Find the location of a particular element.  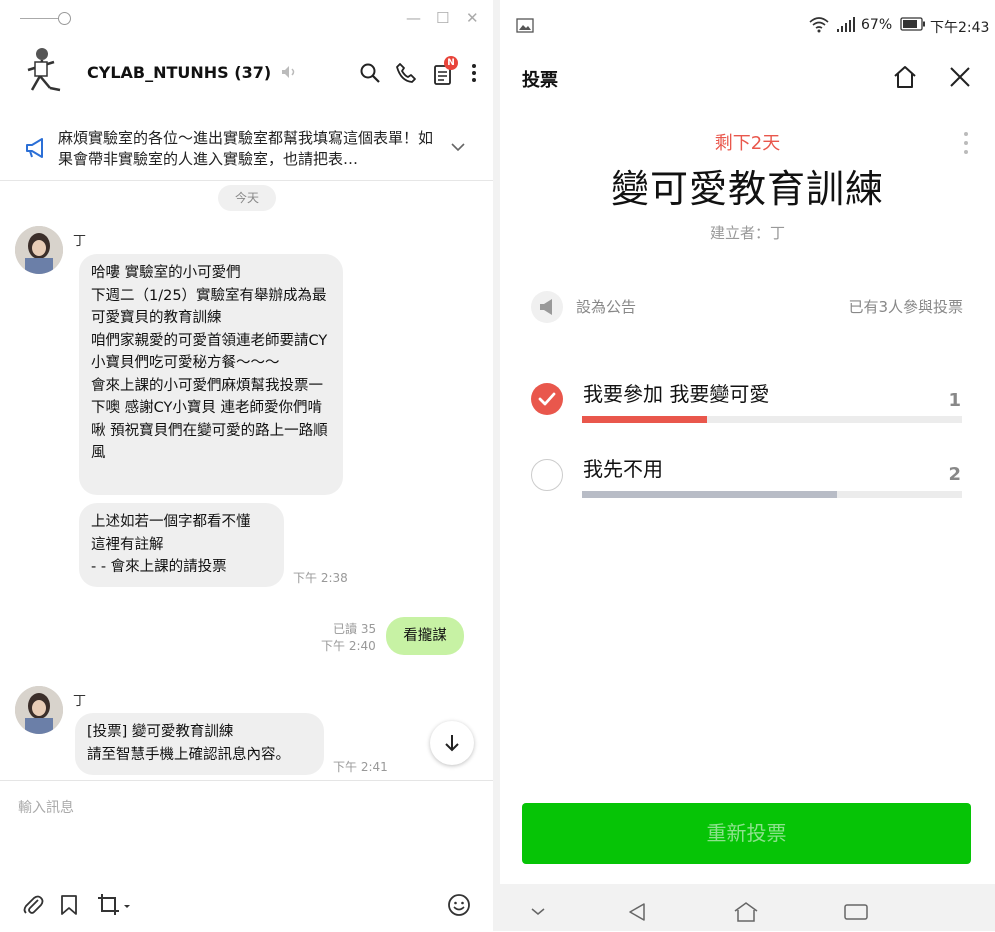

arrow-down-icon is located at coordinates (452, 743).